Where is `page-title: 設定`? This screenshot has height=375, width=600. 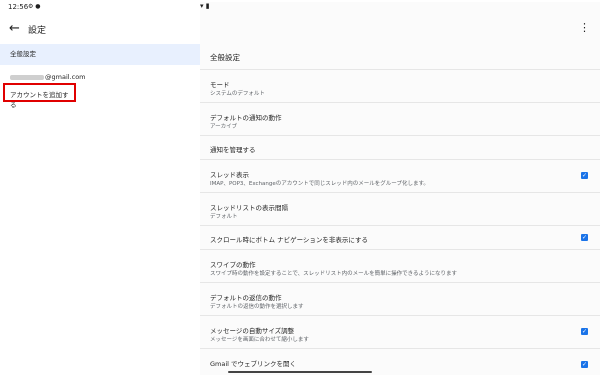 page-title: 設定 is located at coordinates (37, 31).